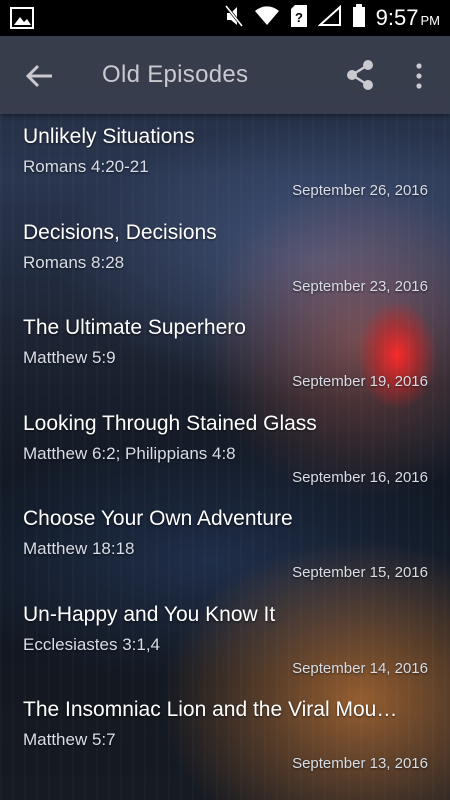 This screenshot has width=450, height=800. I want to click on battery-icon, so click(359, 18).